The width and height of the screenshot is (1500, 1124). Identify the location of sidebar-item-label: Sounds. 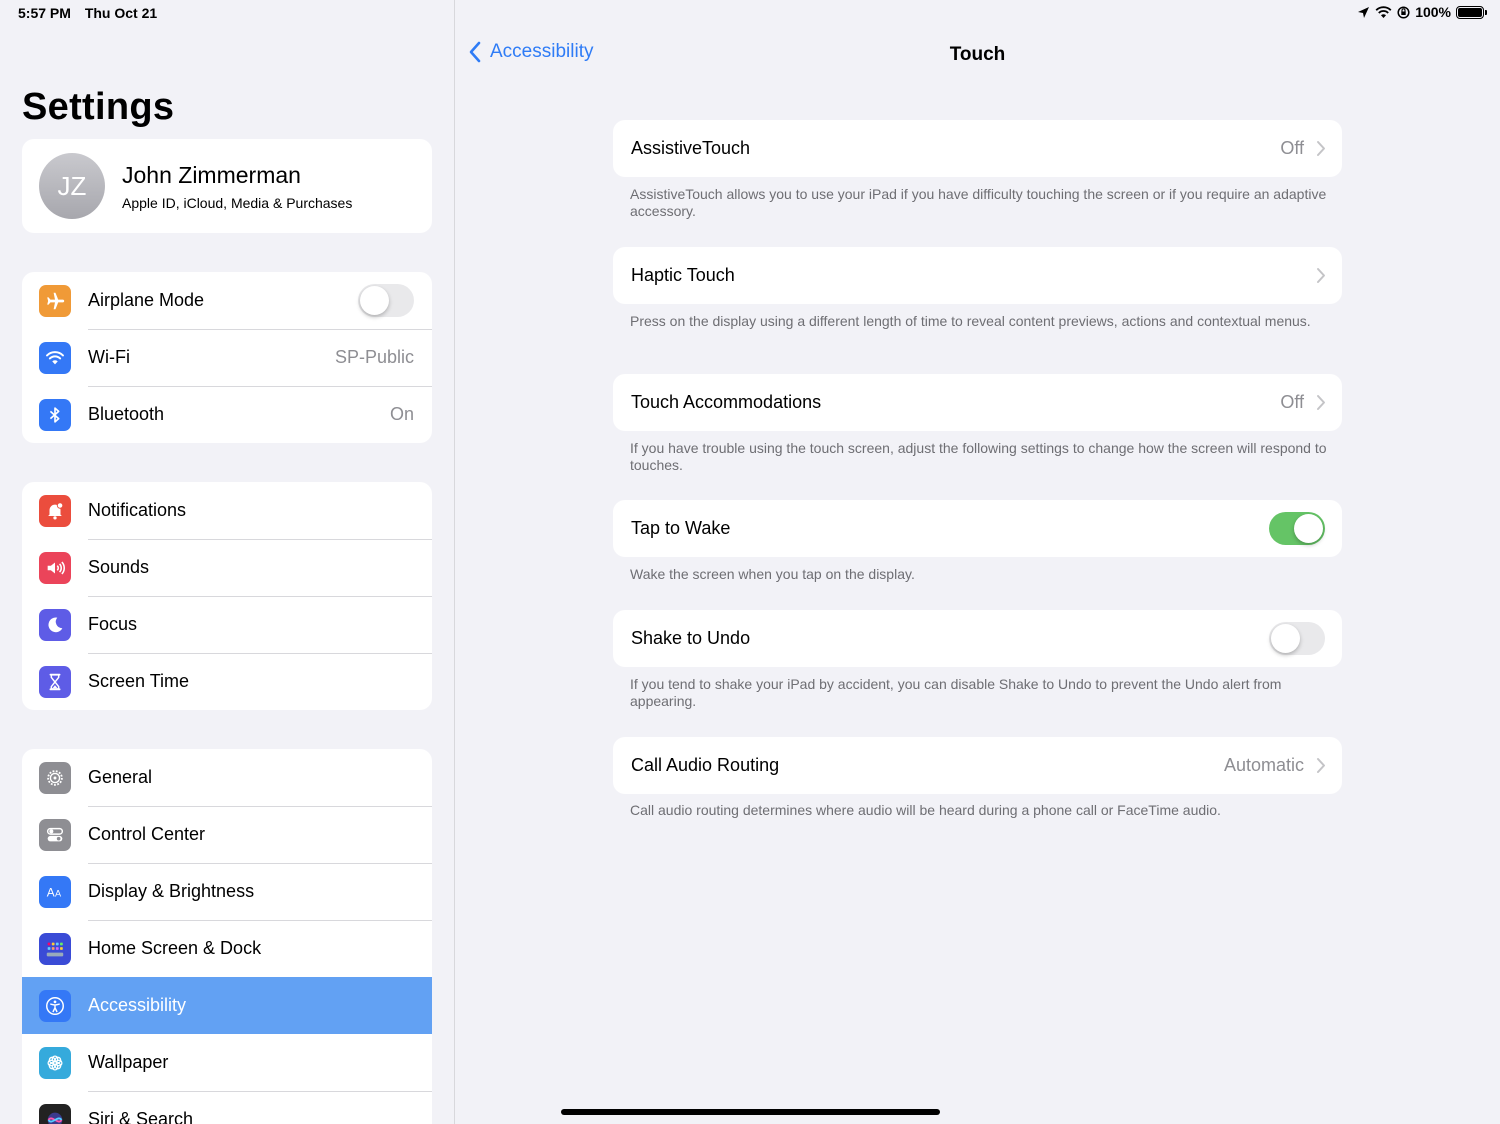
(119, 567).